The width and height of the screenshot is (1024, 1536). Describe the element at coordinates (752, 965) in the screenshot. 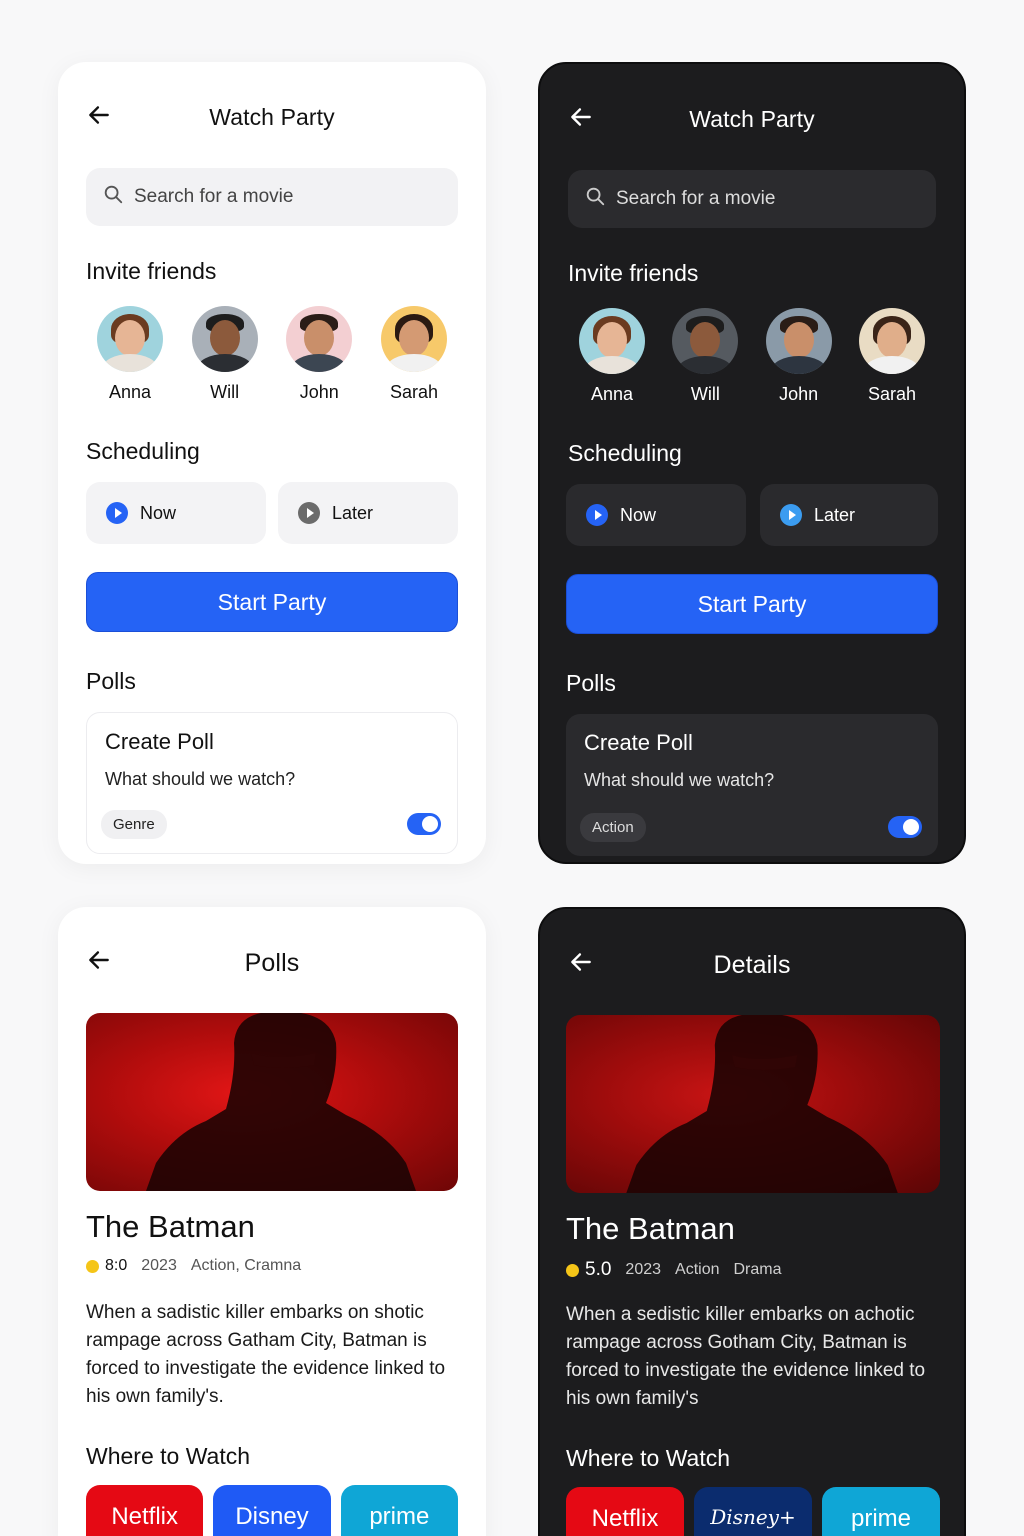

I see `page-title: Details` at that location.